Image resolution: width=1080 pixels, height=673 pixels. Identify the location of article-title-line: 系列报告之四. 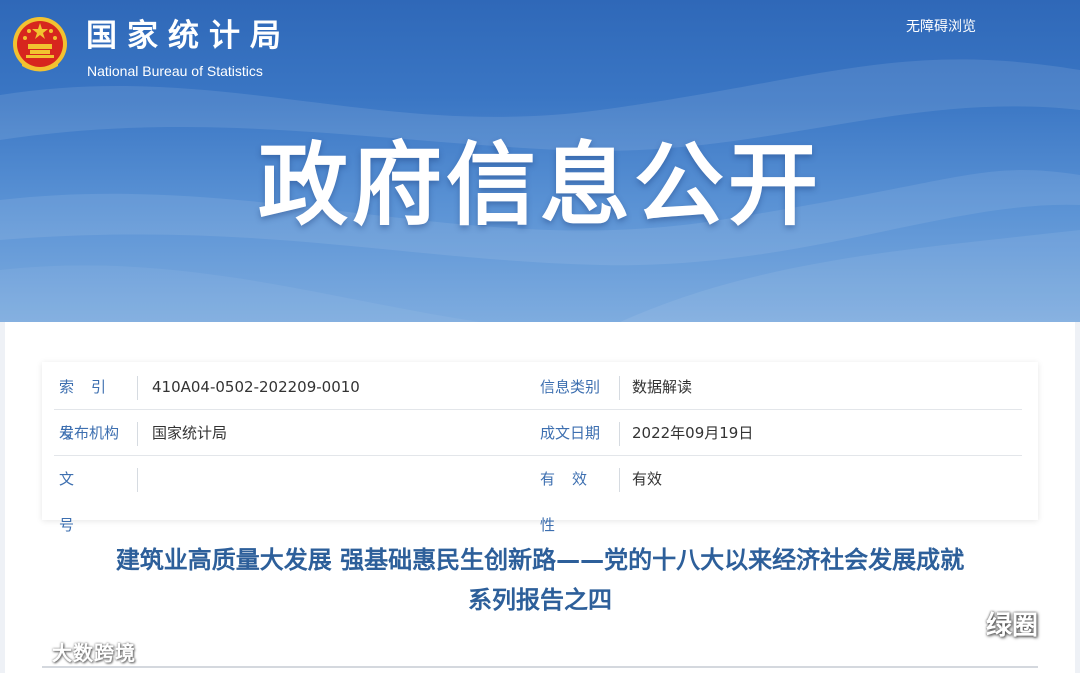
(540, 600).